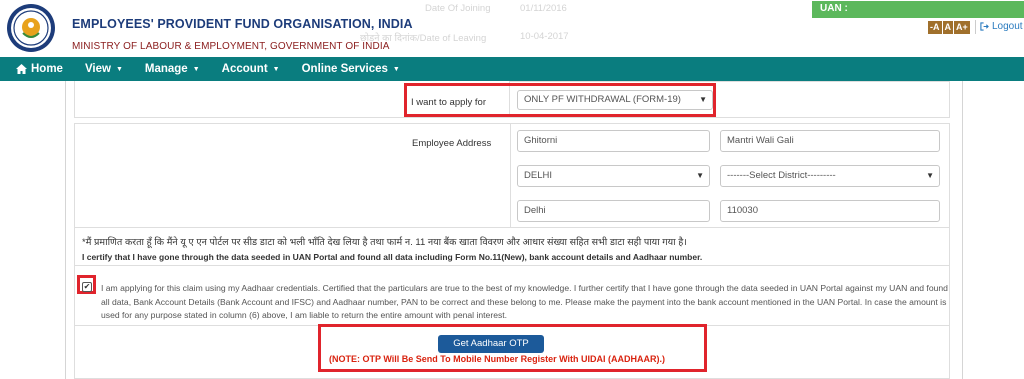 The image size is (1024, 379). Describe the element at coordinates (781, 175) in the screenshot. I see `district-value: -------Select District---------` at that location.